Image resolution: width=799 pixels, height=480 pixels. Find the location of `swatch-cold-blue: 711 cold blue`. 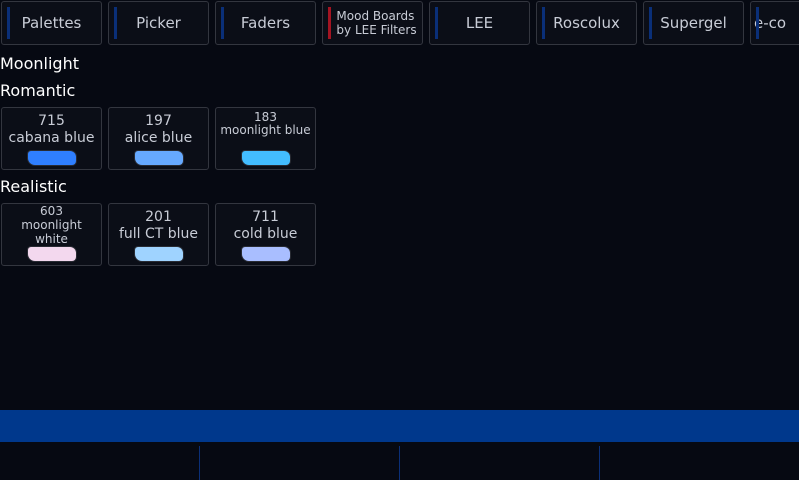

swatch-cold-blue: 711 cold blue is located at coordinates (265, 234).